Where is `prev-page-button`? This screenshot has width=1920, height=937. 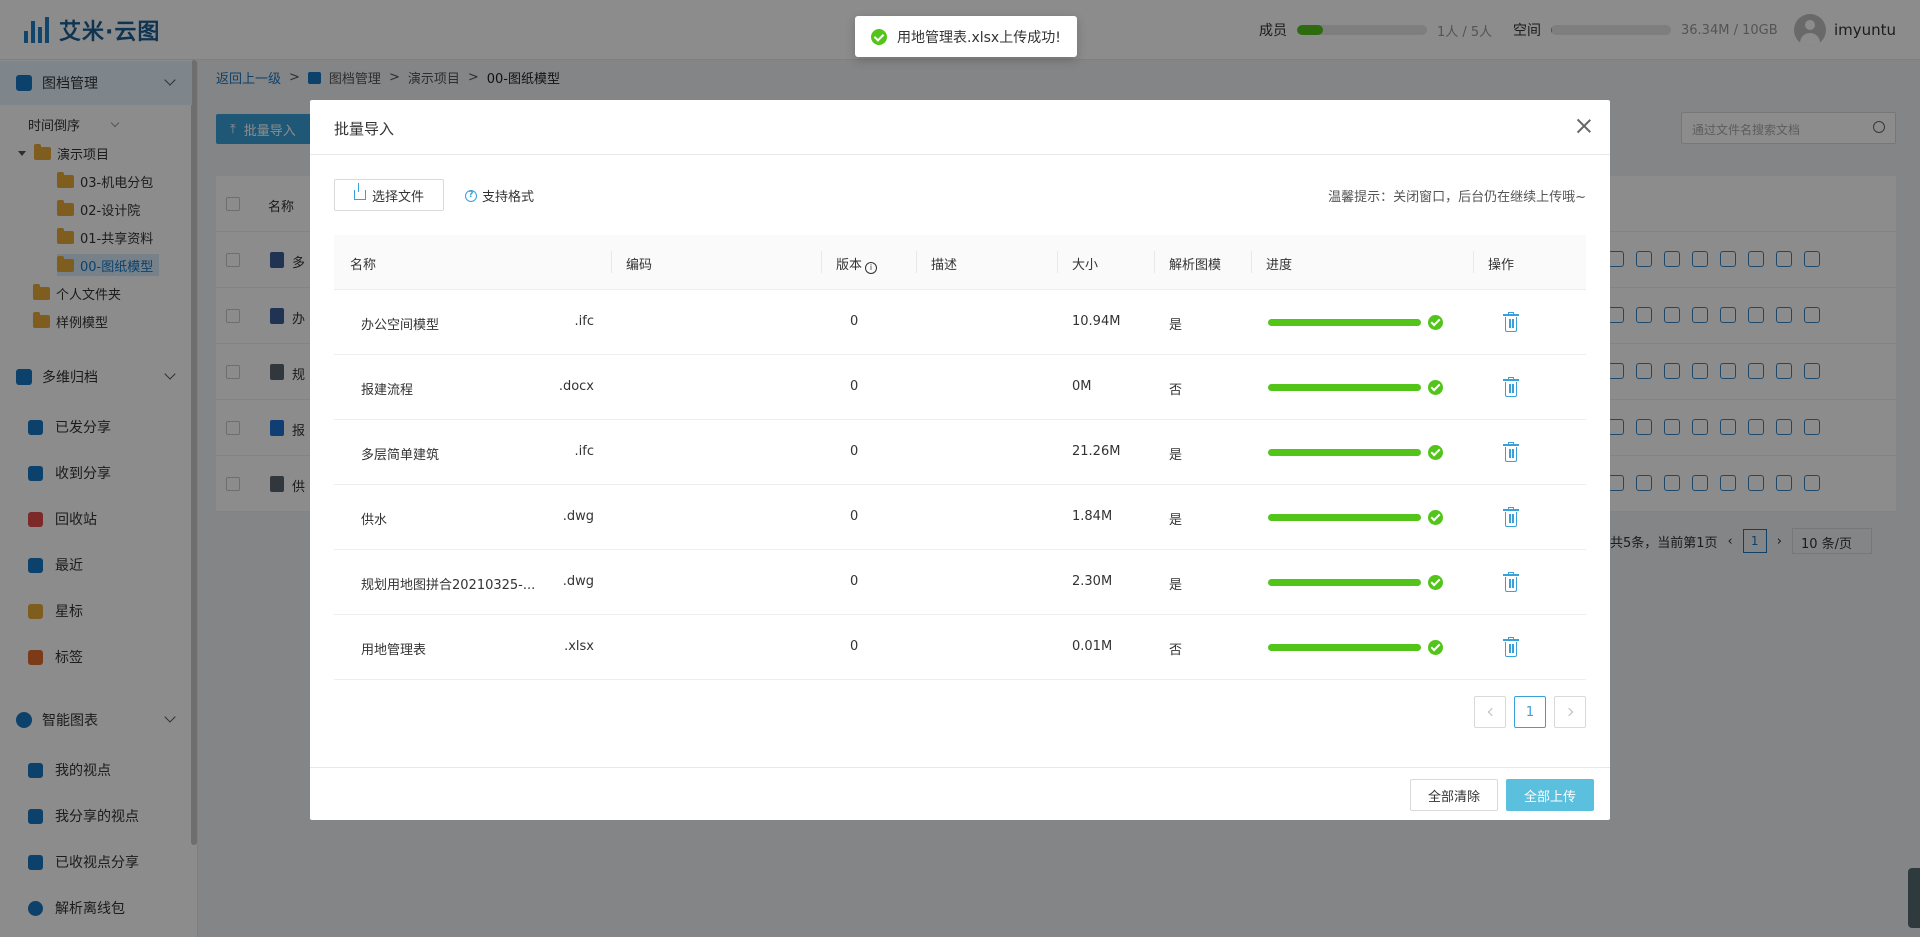 prev-page-button is located at coordinates (1490, 712).